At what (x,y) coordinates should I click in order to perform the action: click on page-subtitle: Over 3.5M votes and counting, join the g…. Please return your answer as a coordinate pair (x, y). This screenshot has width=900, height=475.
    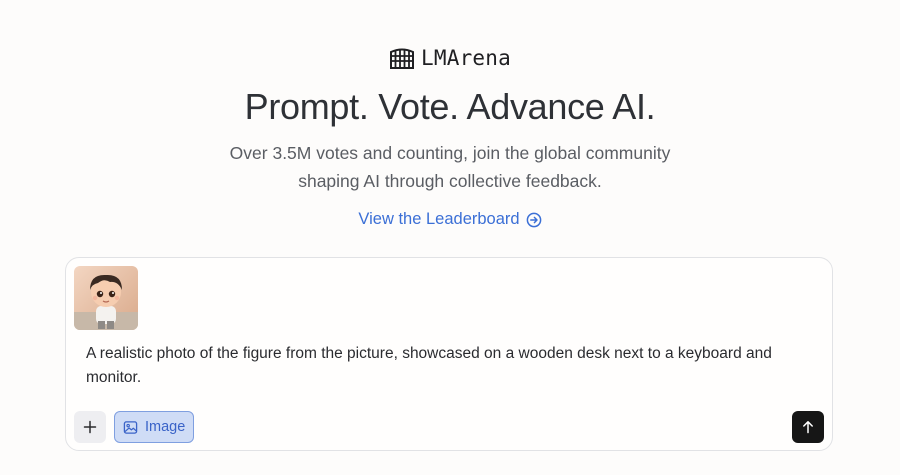
    Looking at the image, I should click on (450, 167).